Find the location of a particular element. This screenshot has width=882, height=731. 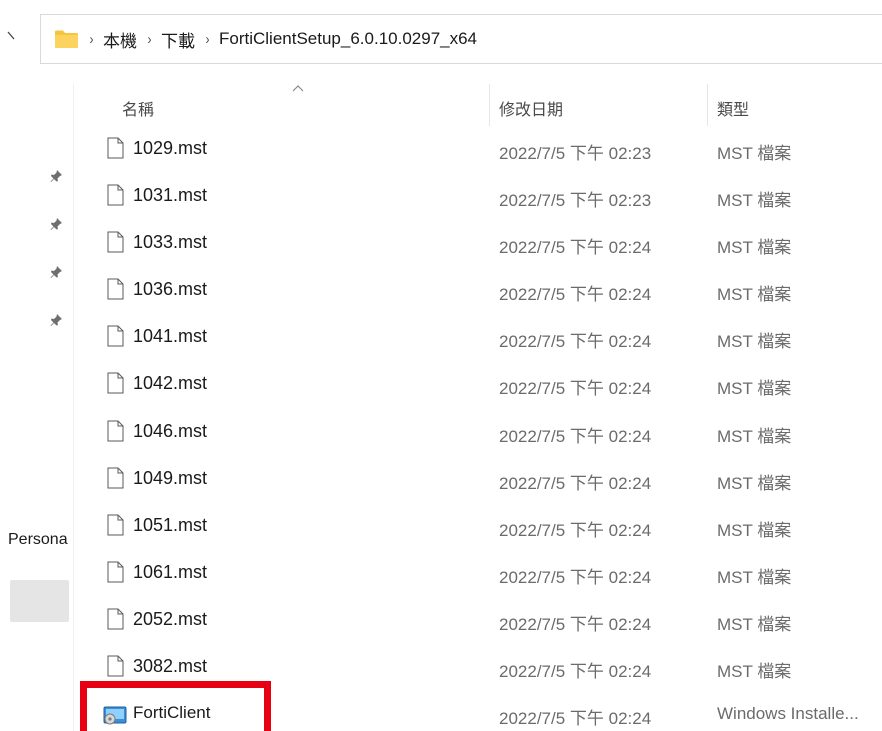

column-header-type: 類型 is located at coordinates (733, 108).